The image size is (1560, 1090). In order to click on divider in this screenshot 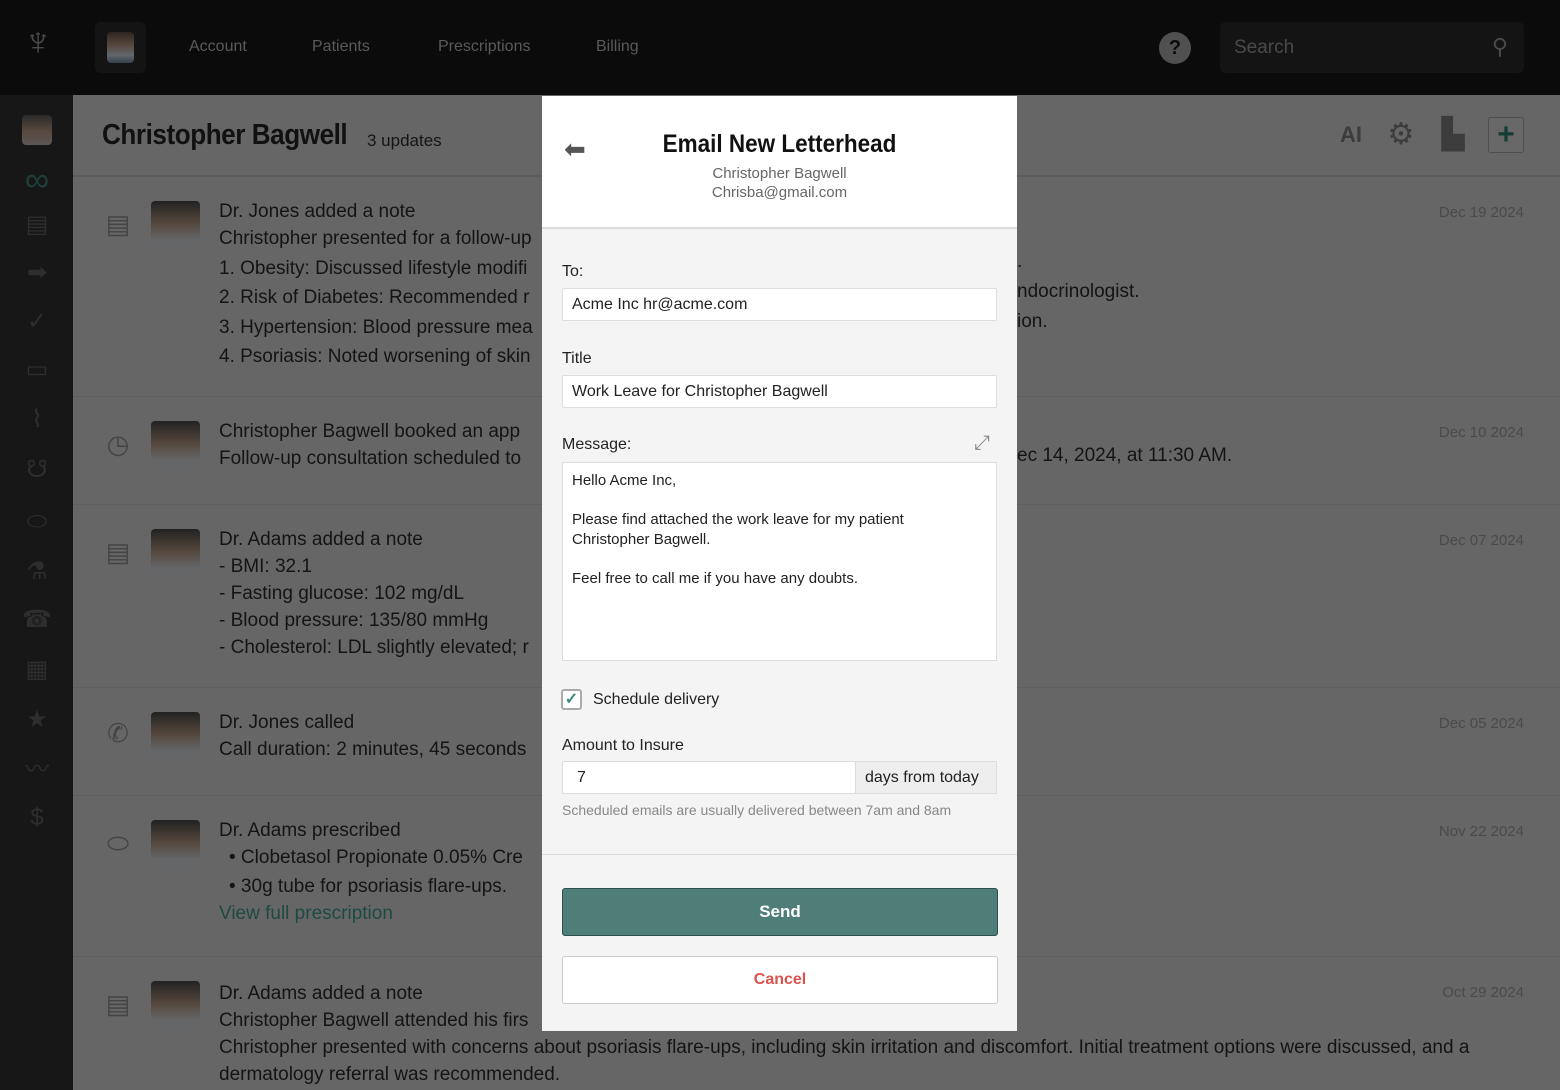, I will do `click(779, 854)`.